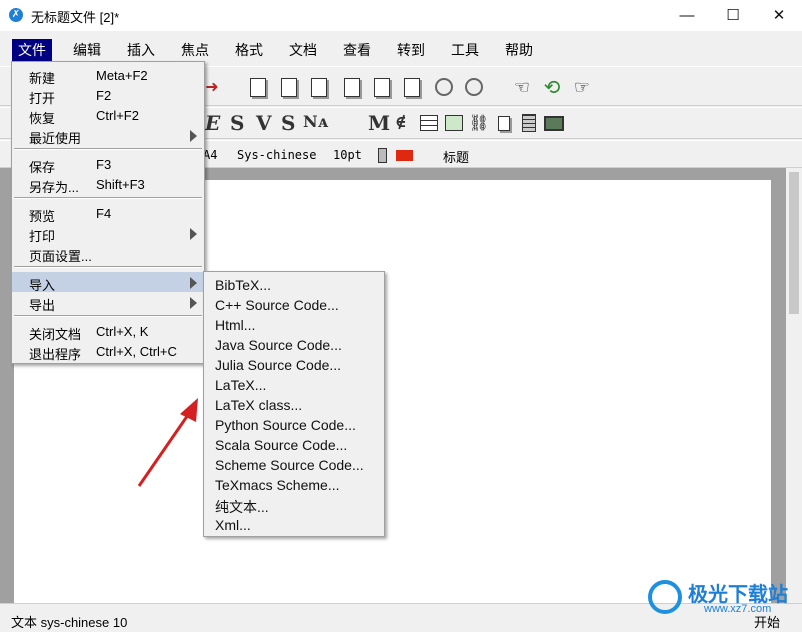 This screenshot has width=802, height=632. Describe the element at coordinates (141, 50) in the screenshot. I see `menu-insert: 插入` at that location.